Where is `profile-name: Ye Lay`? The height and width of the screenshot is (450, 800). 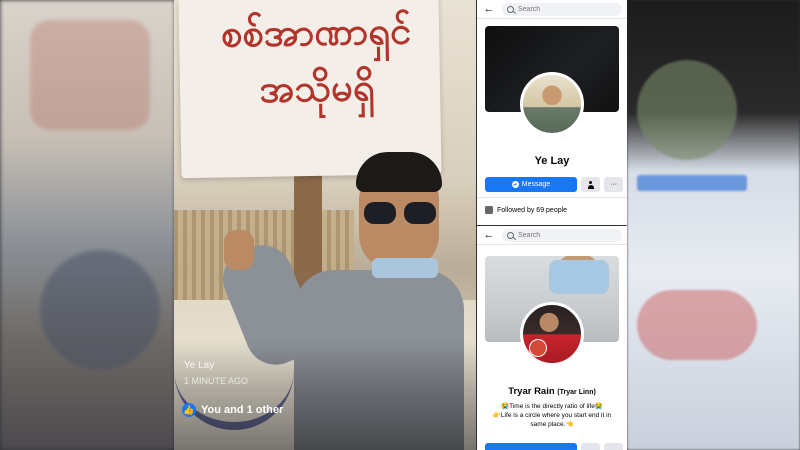 profile-name: Ye Lay is located at coordinates (552, 161).